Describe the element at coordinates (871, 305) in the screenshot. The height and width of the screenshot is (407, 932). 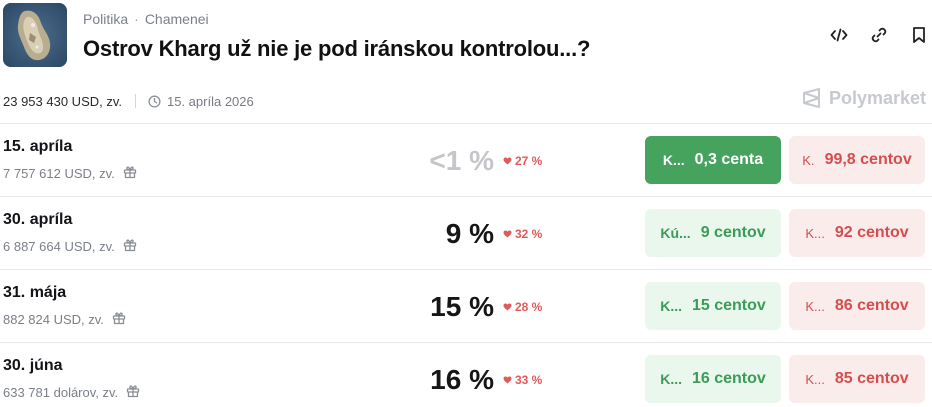
I see `buy-no-price: 86 centov` at that location.